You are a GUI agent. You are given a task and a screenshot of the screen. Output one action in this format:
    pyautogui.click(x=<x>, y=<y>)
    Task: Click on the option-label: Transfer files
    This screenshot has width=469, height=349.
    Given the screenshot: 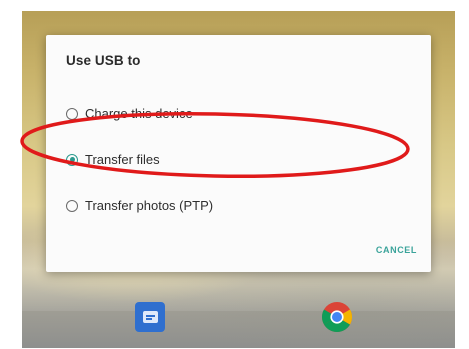 What is the action you would take?
    pyautogui.click(x=122, y=159)
    